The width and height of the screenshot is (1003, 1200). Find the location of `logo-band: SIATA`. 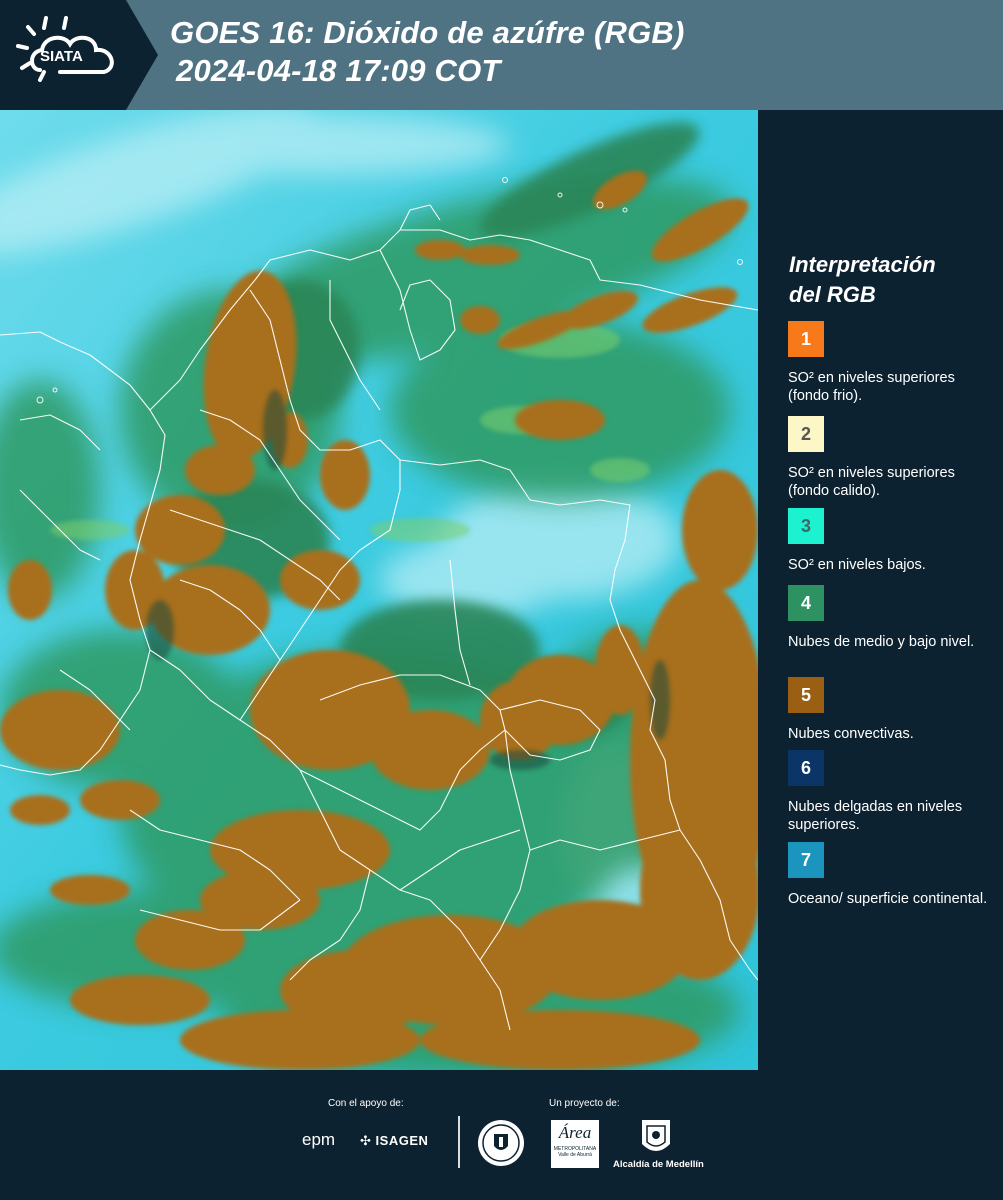

logo-band: SIATA is located at coordinates (79, 55).